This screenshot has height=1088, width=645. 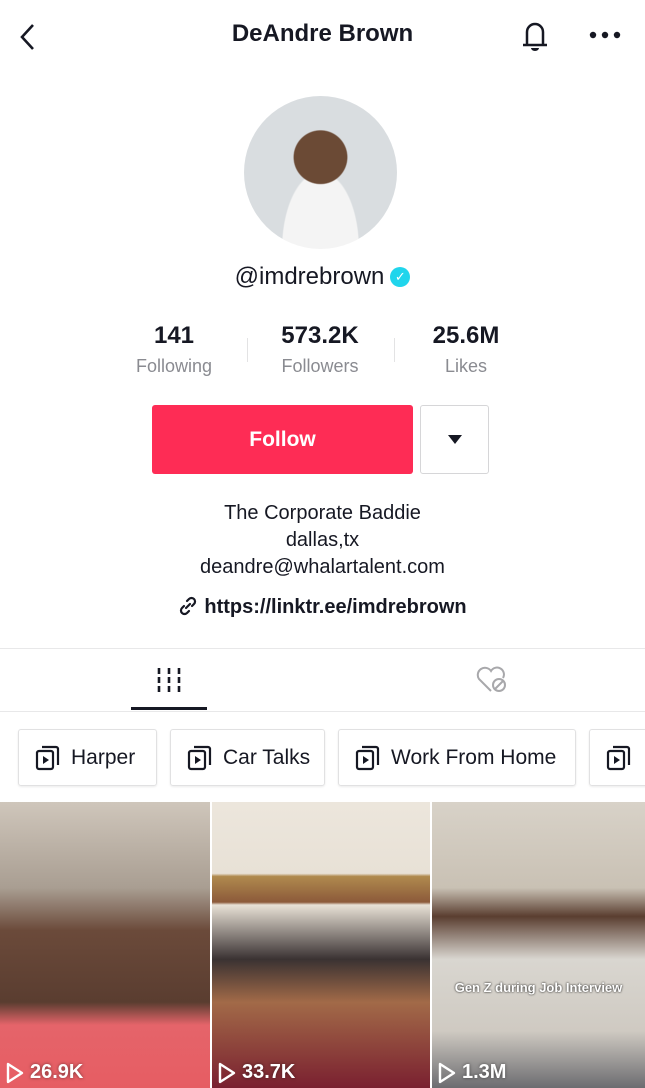 I want to click on playlist-chip: Harper, so click(x=87, y=757).